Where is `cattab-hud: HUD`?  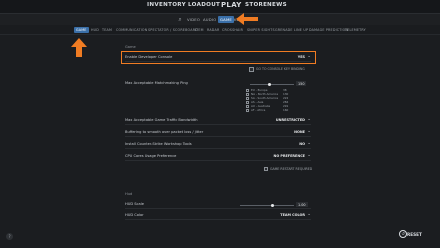
cattab-hud: HUD is located at coordinates (95, 30).